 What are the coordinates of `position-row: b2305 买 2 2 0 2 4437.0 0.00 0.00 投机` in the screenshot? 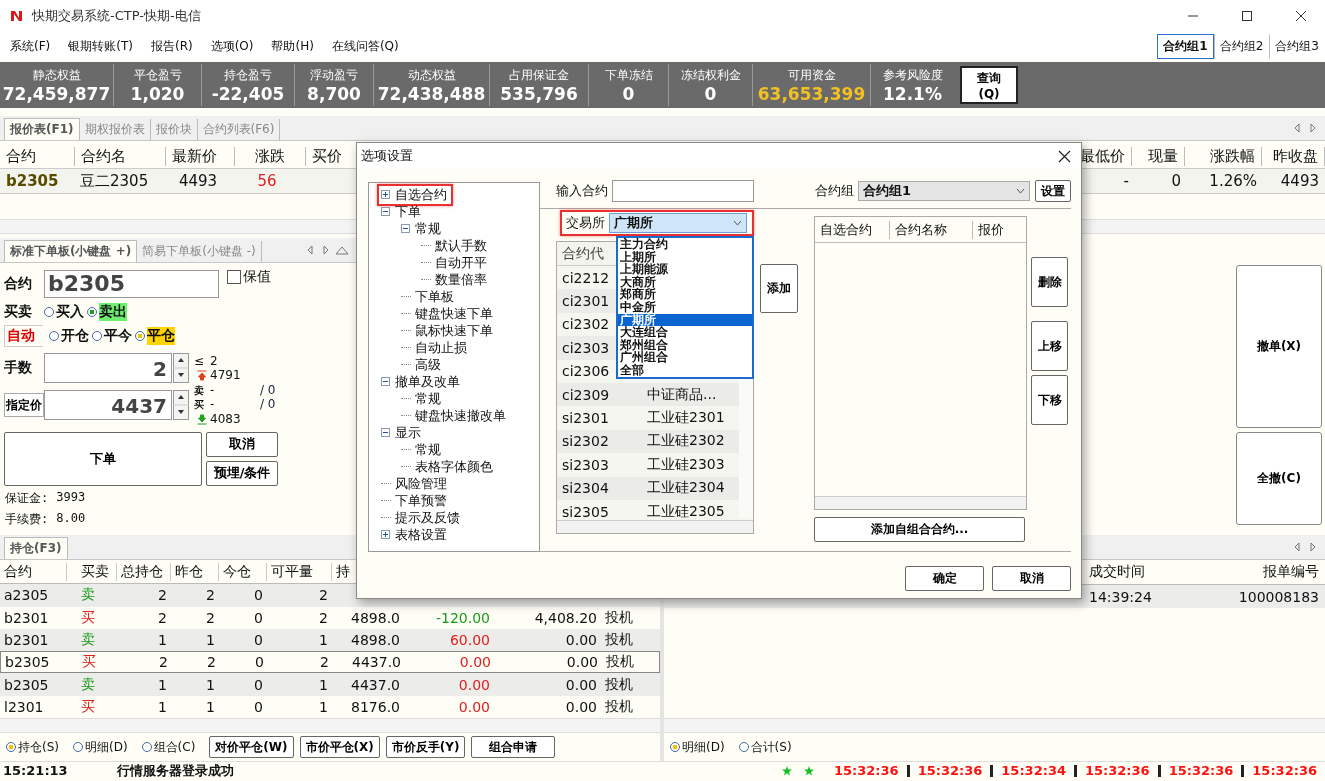 It's located at (330, 662).